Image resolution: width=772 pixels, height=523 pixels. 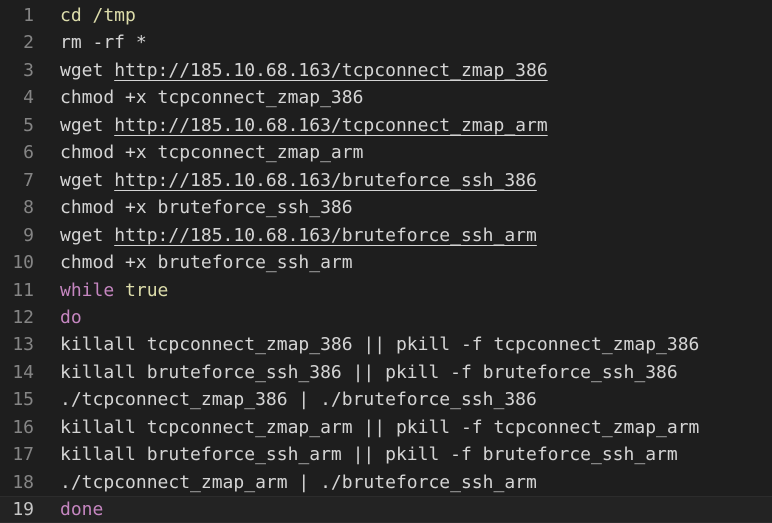 What do you see at coordinates (386, 290) in the screenshot?
I see `code-line: 11 while true` at bounding box center [386, 290].